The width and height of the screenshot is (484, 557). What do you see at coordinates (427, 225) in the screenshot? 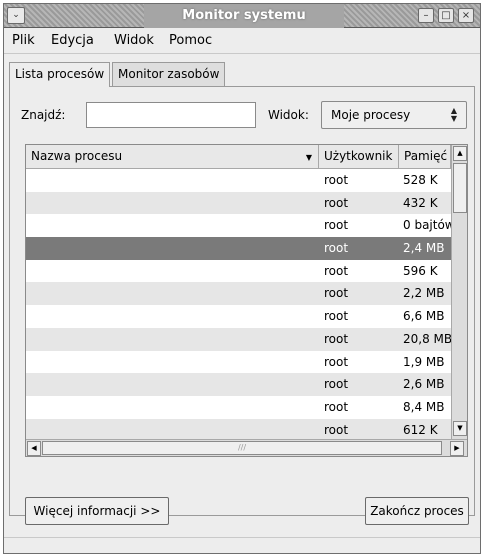
I see `process-memory-cell: 0 bajtów` at bounding box center [427, 225].